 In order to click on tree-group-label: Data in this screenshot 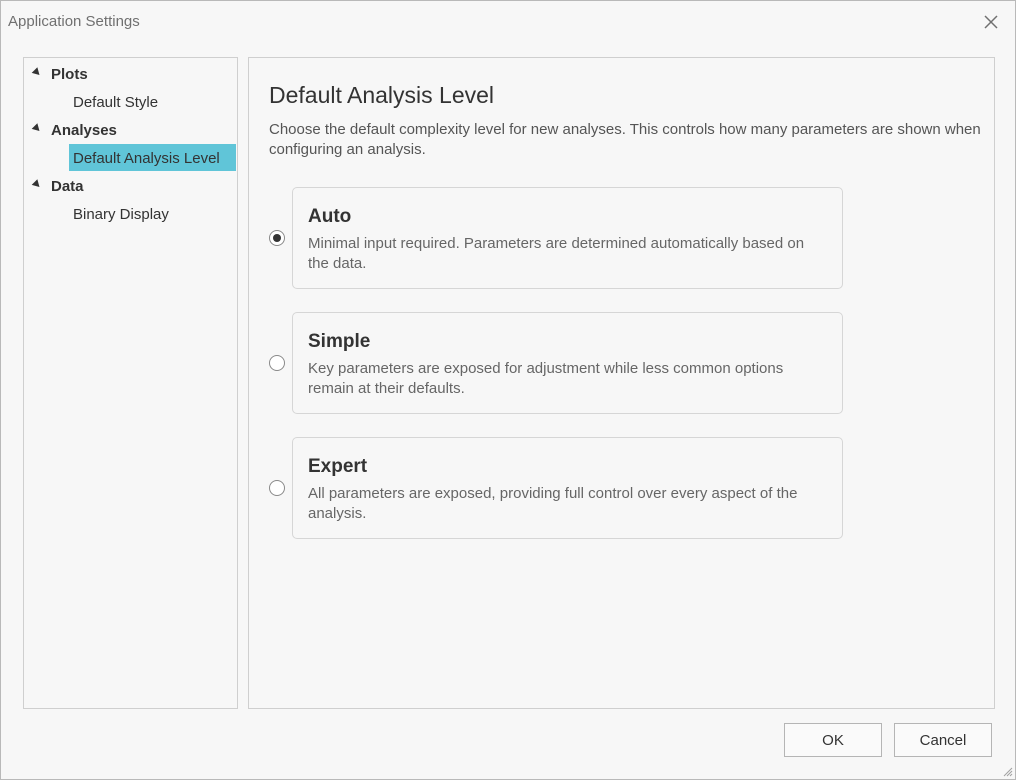, I will do `click(67, 186)`.